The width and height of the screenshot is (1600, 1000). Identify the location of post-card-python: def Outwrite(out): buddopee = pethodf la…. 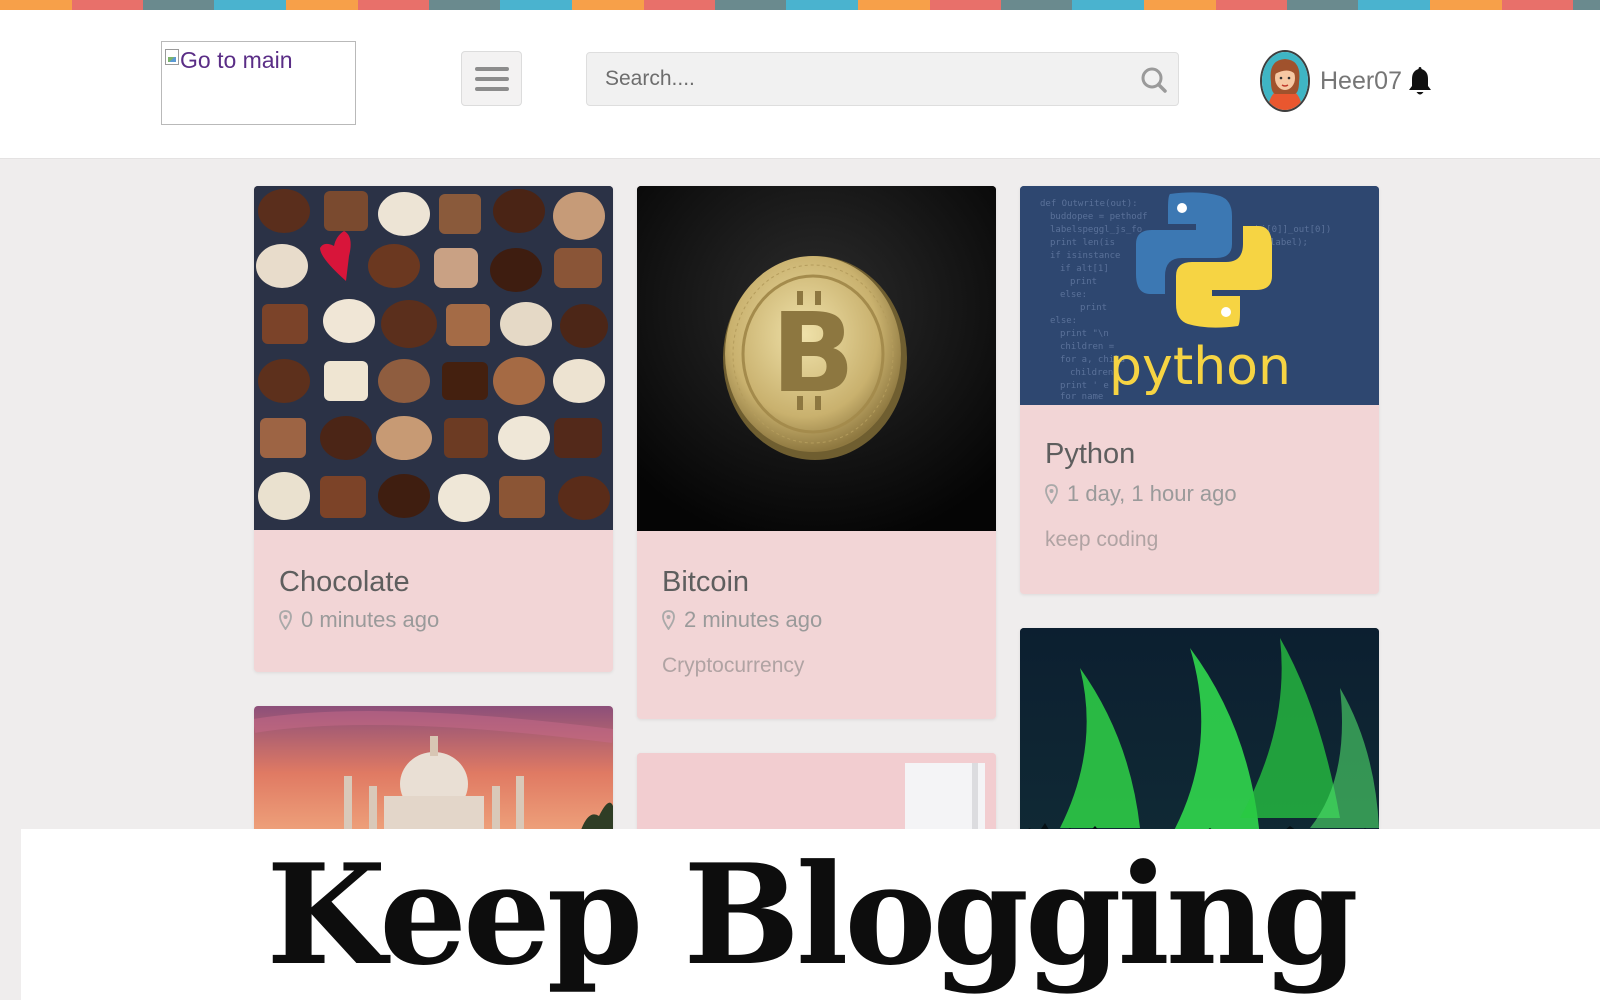
(1199, 390).